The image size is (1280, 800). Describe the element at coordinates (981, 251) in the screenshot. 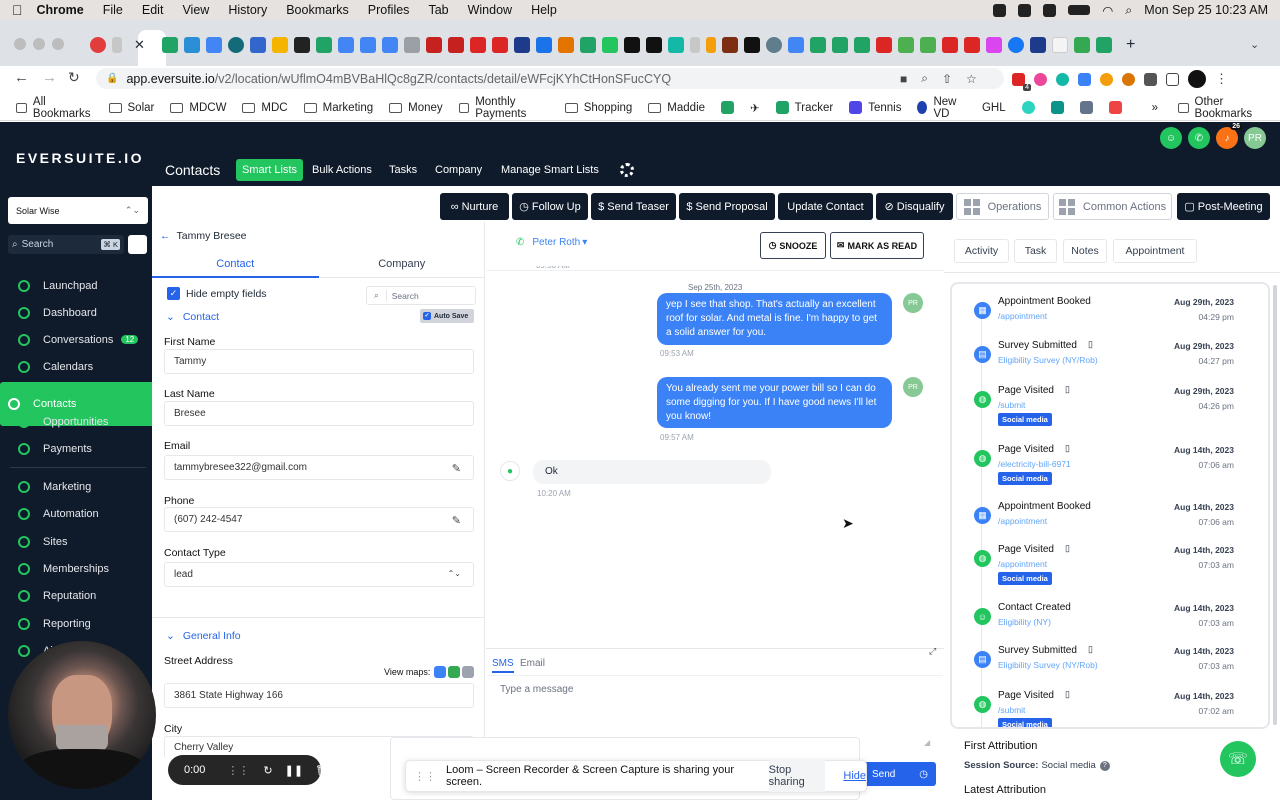

I see `tab-activity: Activity` at that location.